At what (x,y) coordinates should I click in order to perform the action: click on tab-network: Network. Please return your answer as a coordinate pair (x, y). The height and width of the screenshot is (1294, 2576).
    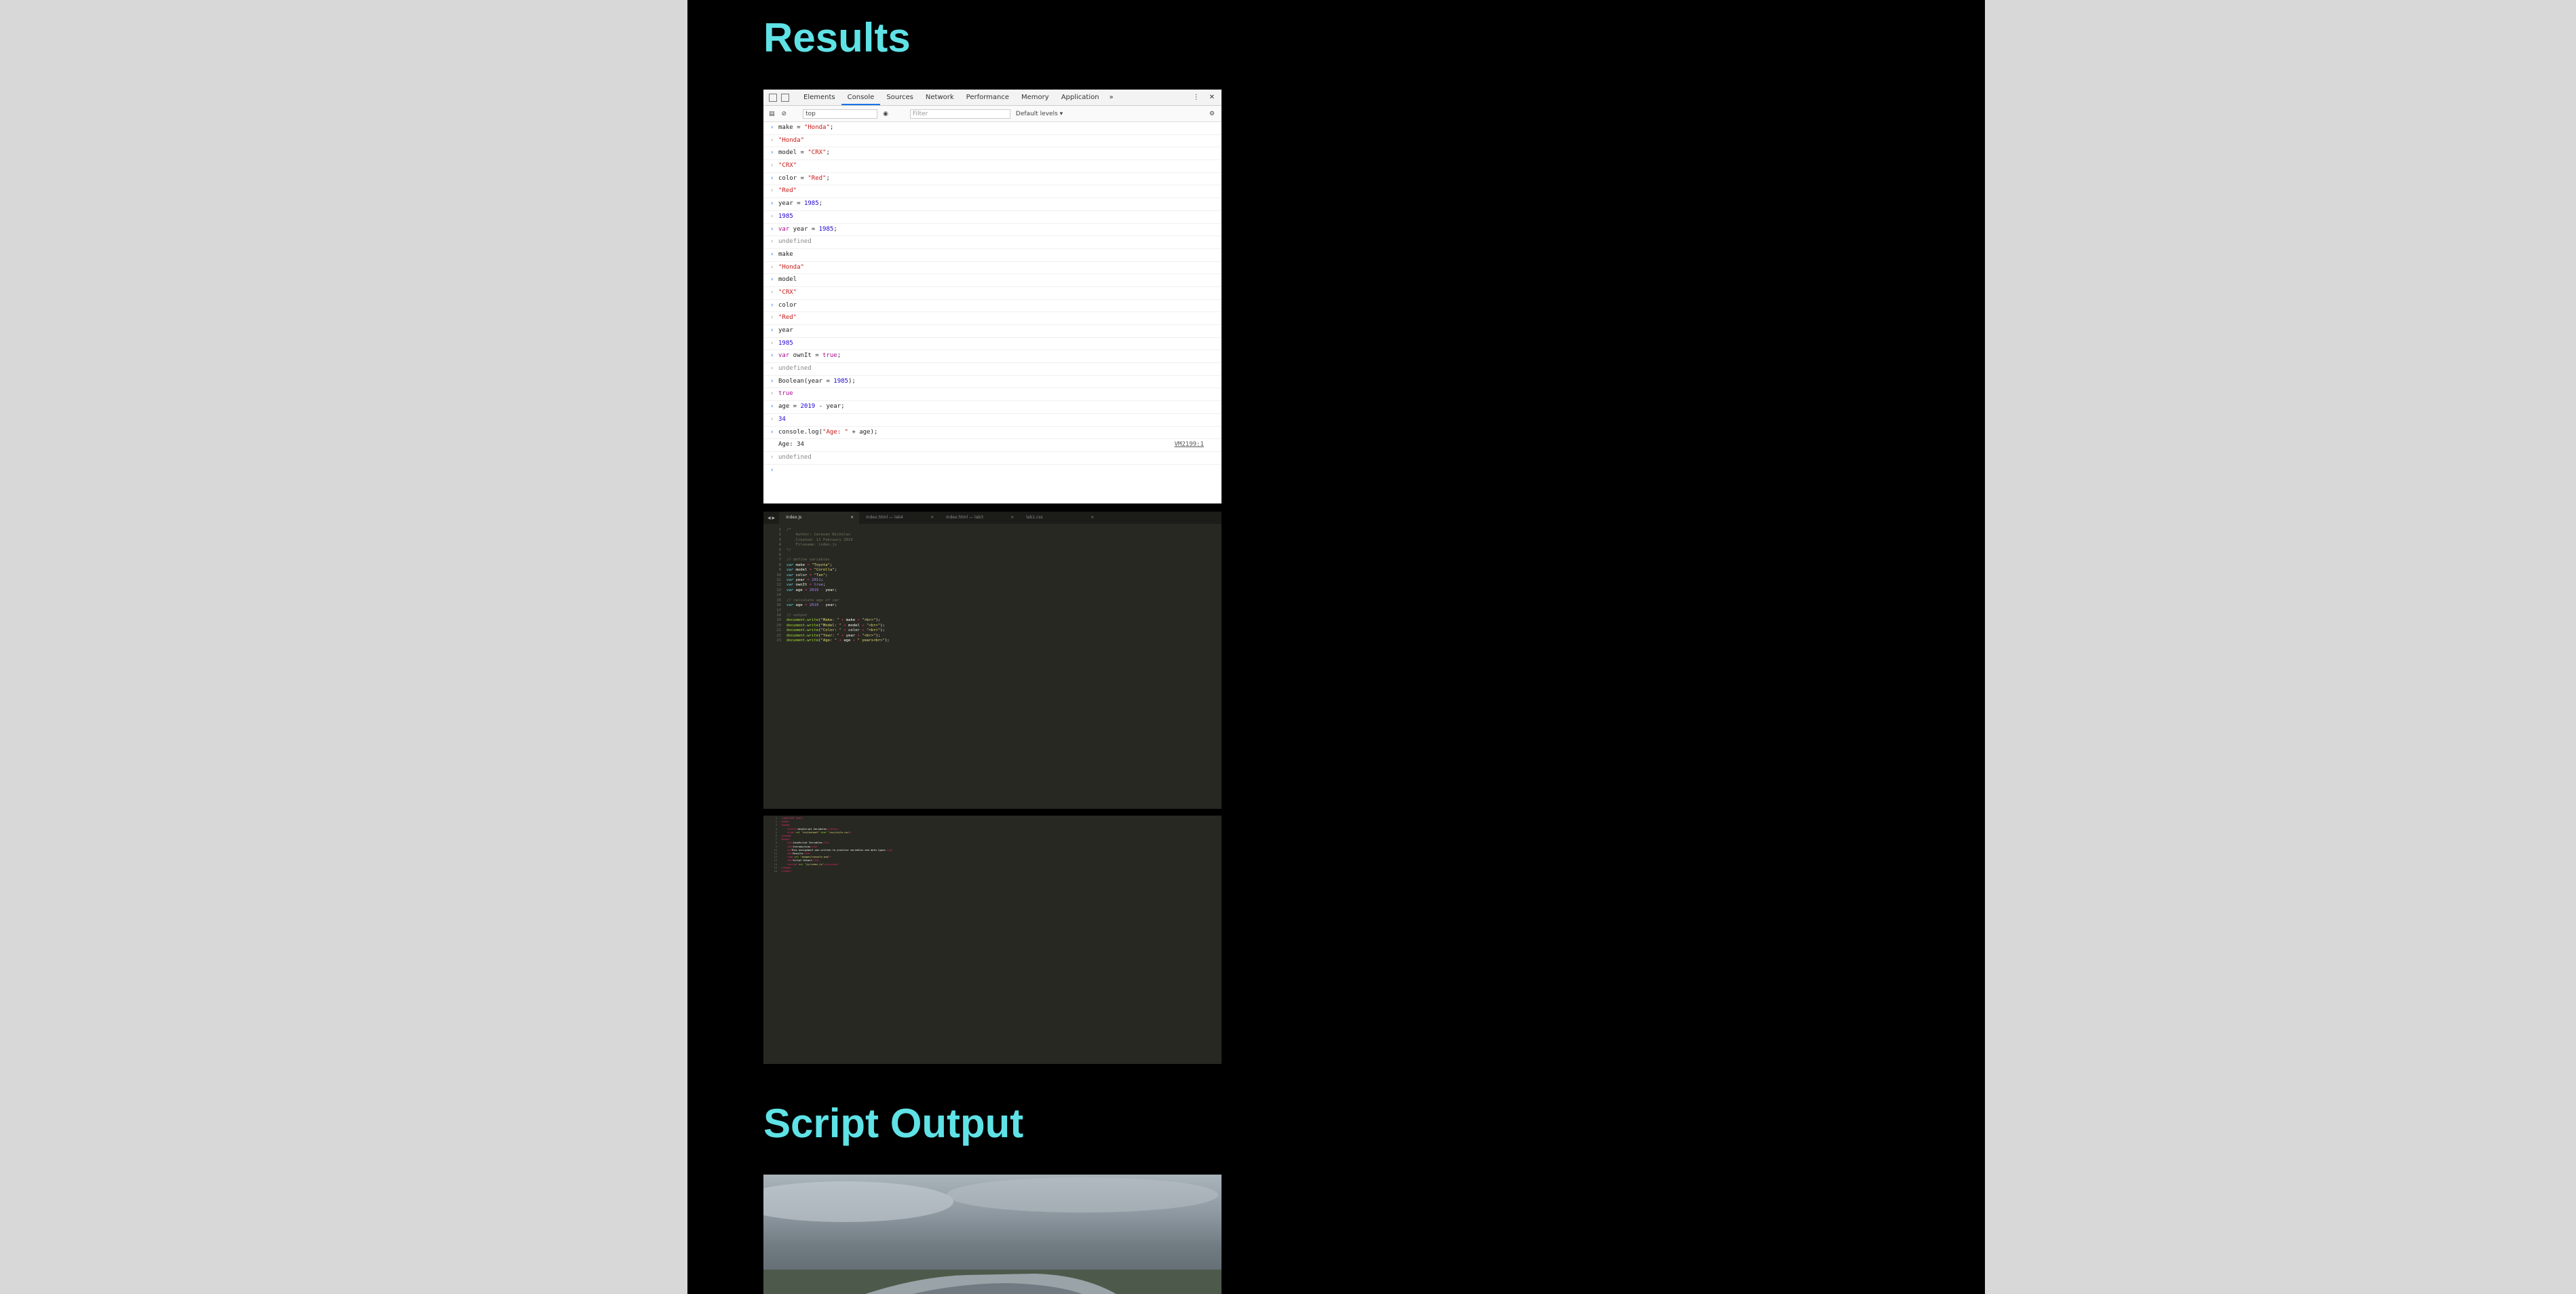
    Looking at the image, I should click on (940, 97).